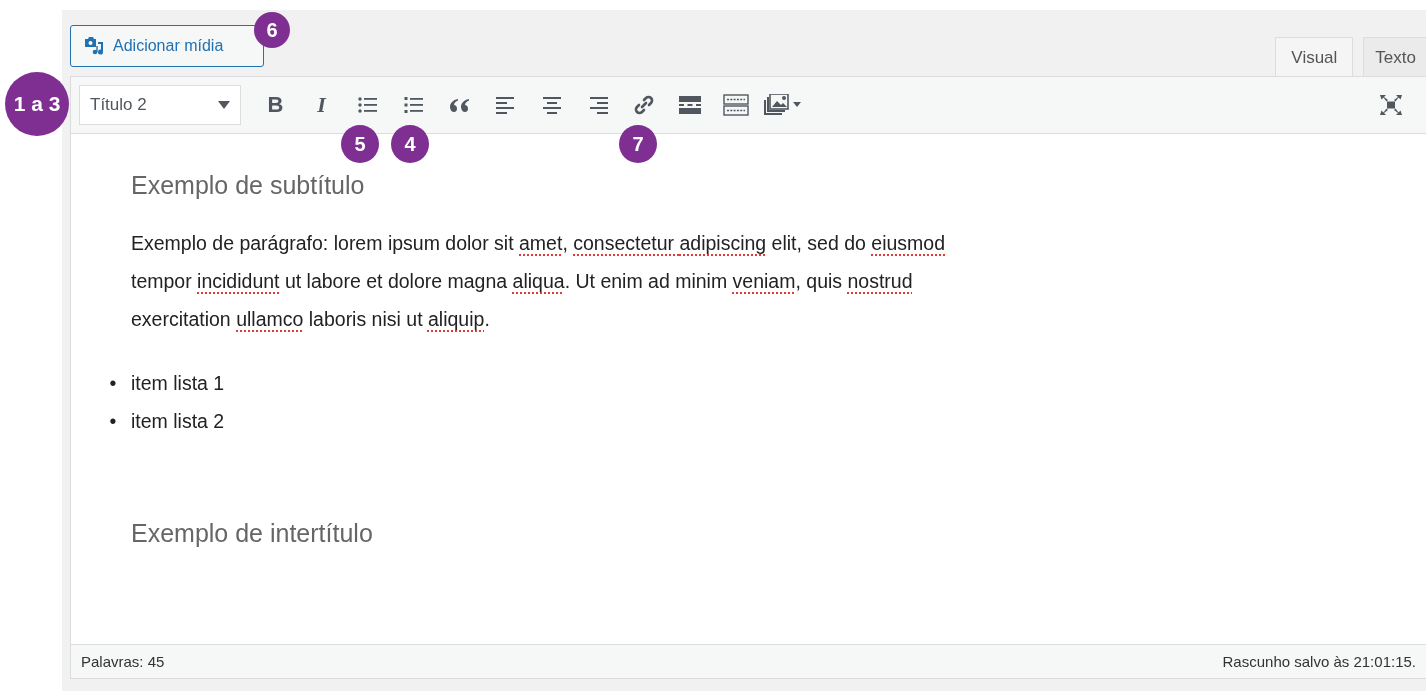  Describe the element at coordinates (551, 105) in the screenshot. I see `align-center-icon` at that location.